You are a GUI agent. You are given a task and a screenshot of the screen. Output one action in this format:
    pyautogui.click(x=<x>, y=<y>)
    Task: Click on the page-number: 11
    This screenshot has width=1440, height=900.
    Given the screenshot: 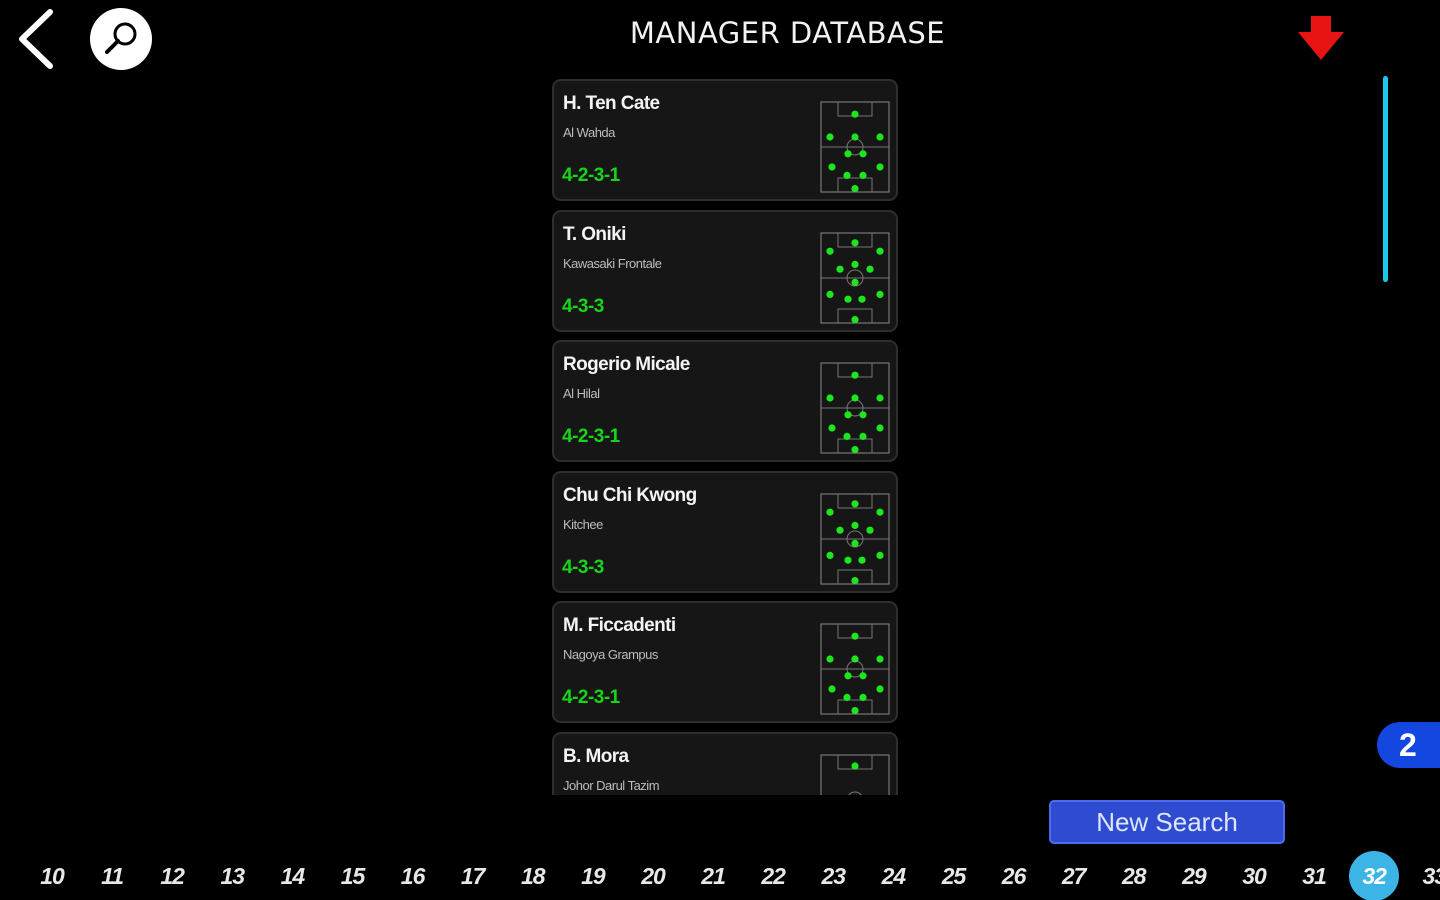 What is the action you would take?
    pyautogui.click(x=112, y=875)
    